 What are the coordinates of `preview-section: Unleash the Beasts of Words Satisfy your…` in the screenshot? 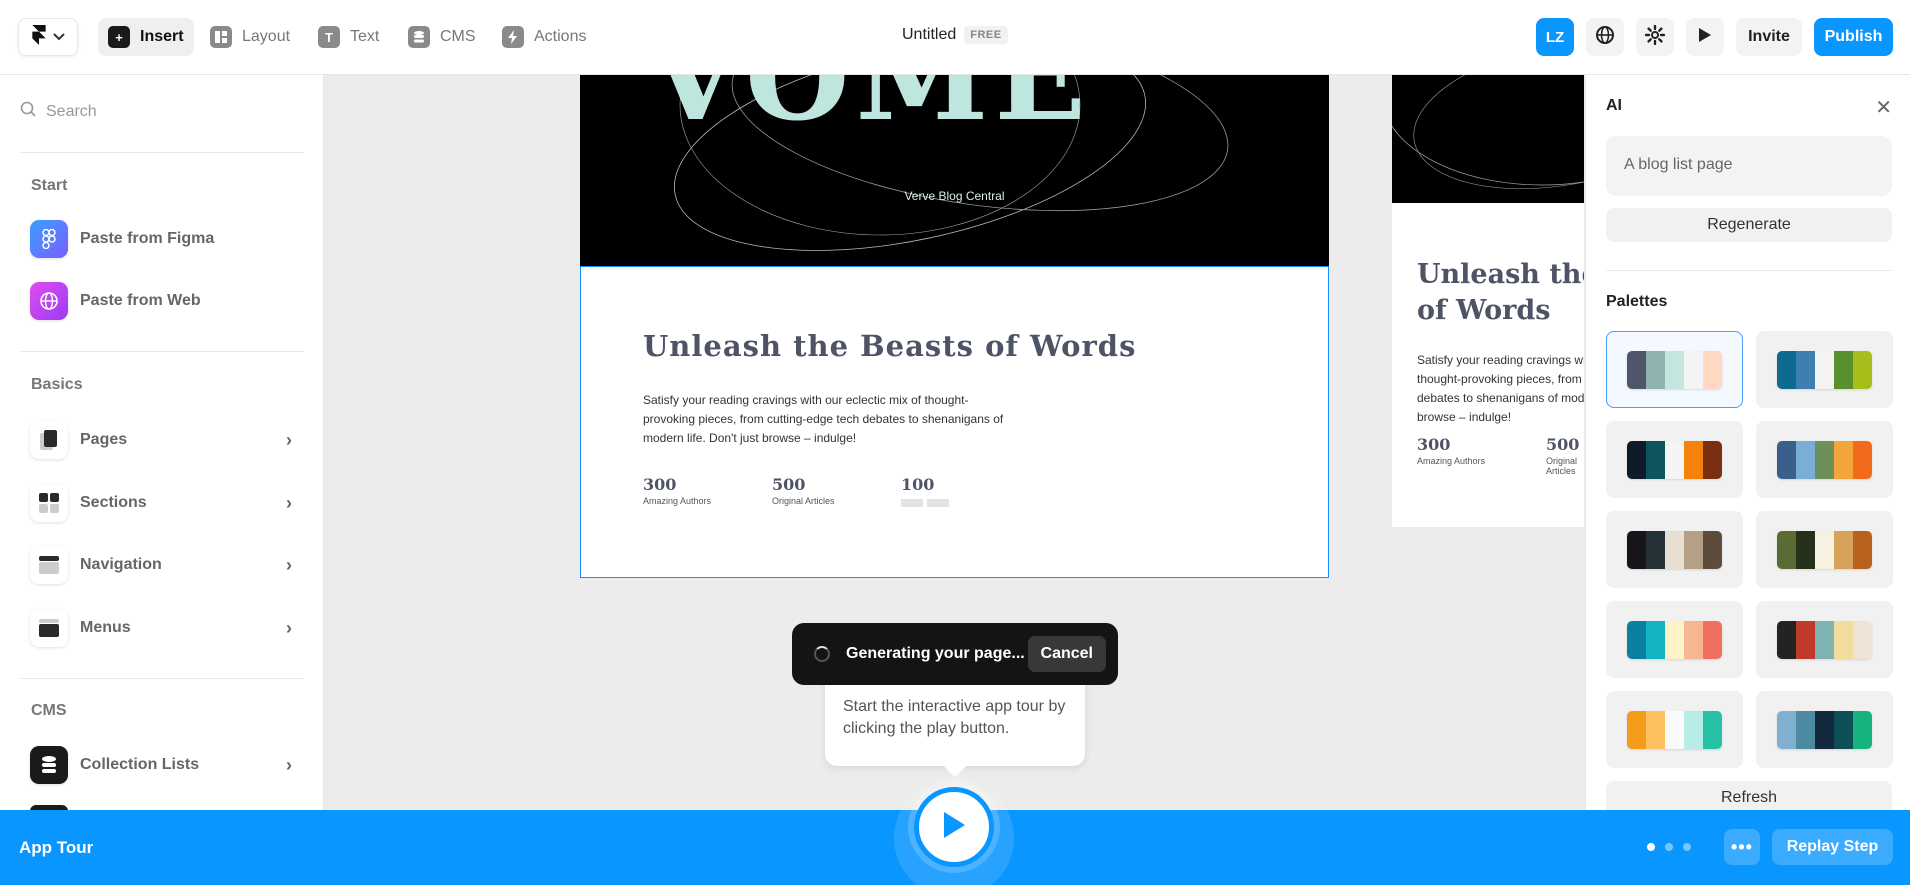 It's located at (1488, 365).